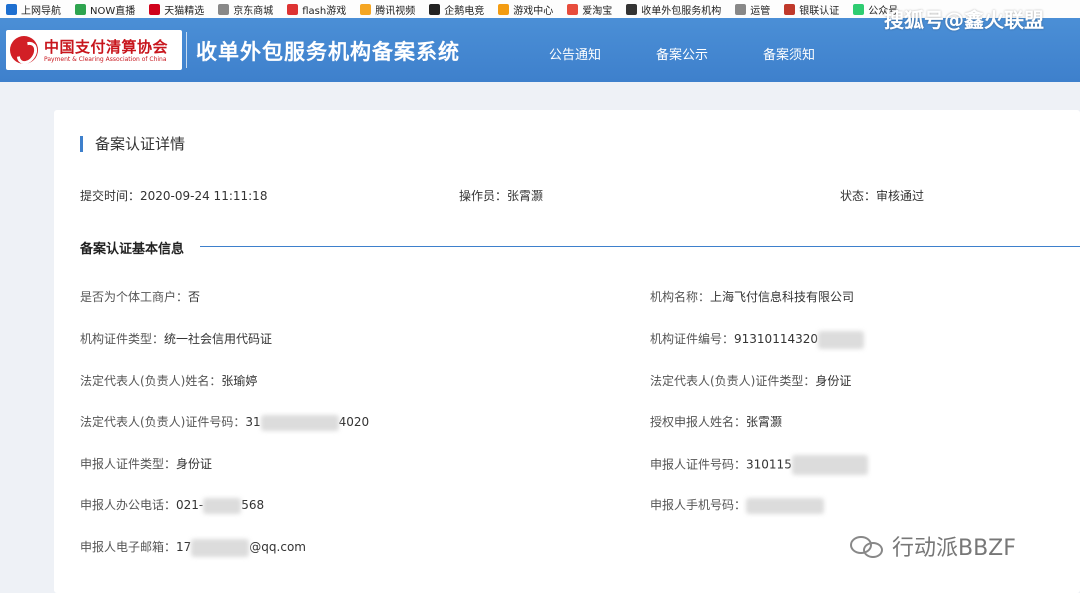 This screenshot has height=593, width=1080. I want to click on bookmark-item: flash游戏, so click(317, 9).